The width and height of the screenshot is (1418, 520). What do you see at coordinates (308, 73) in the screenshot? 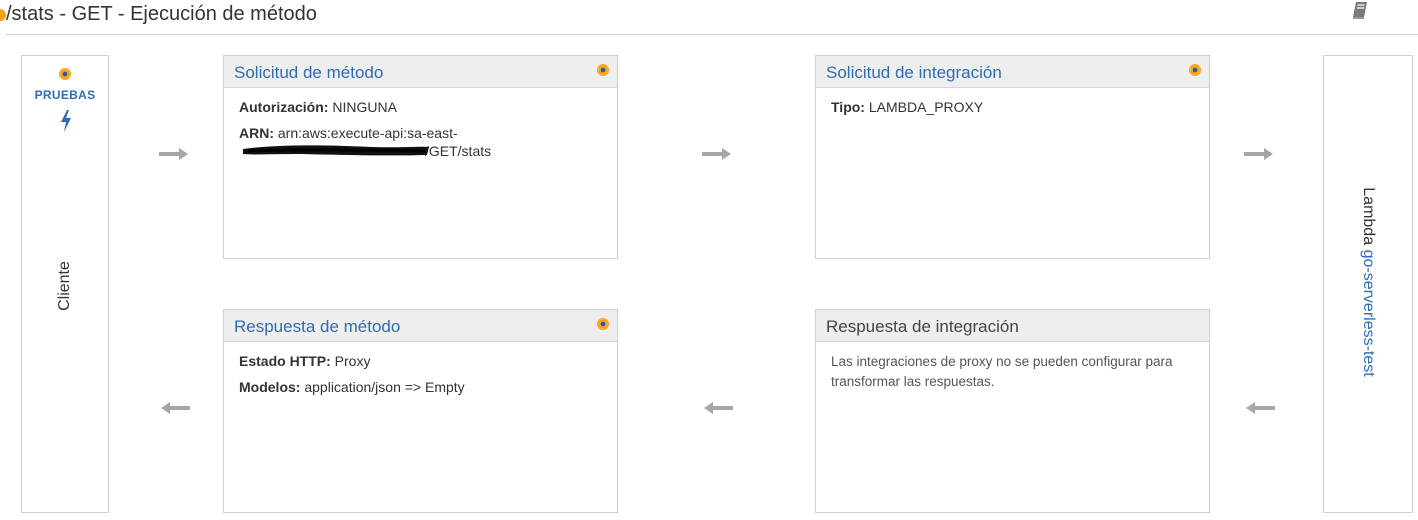
I see `method-request-title: Solicitud de método` at bounding box center [308, 73].